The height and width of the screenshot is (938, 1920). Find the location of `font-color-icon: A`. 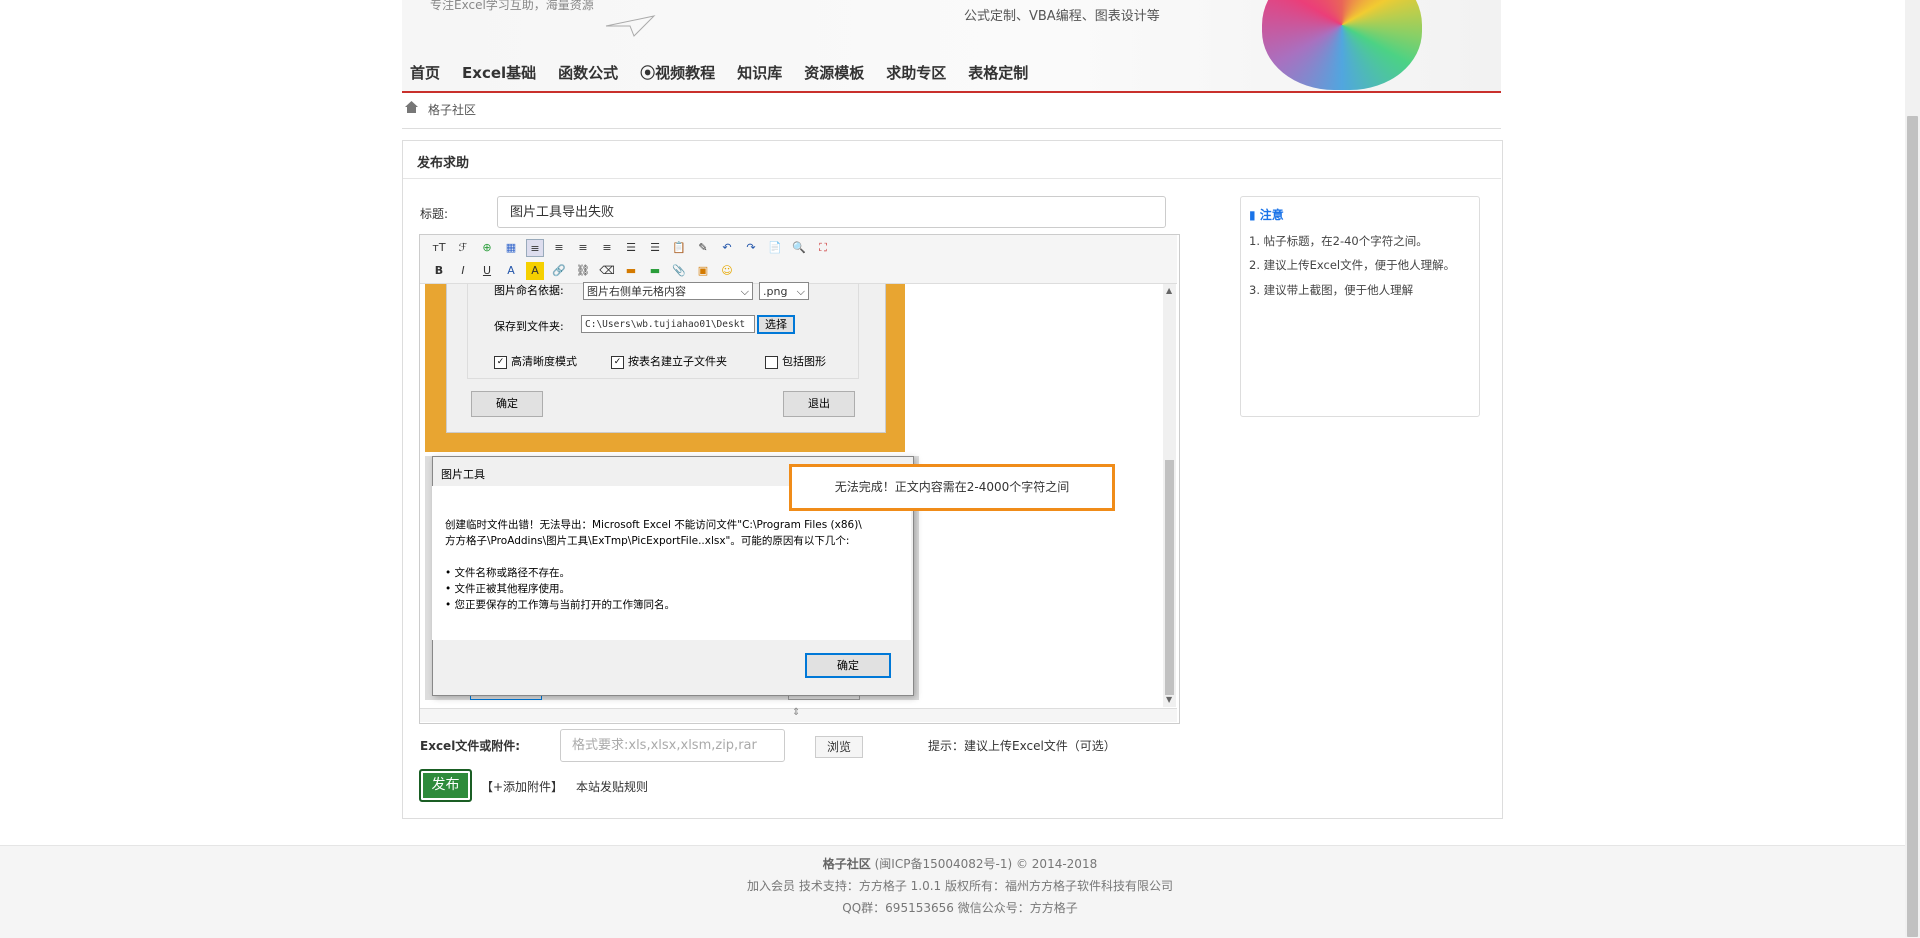

font-color-icon: A is located at coordinates (511, 271).